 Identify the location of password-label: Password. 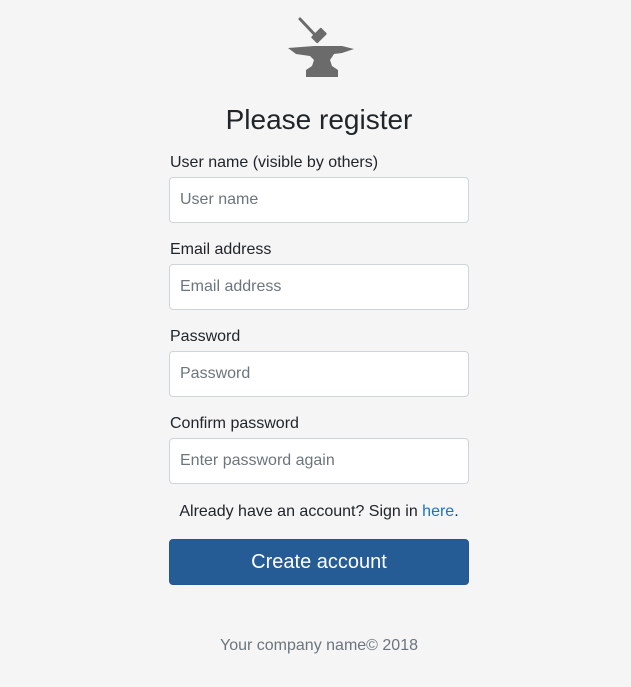
(205, 336).